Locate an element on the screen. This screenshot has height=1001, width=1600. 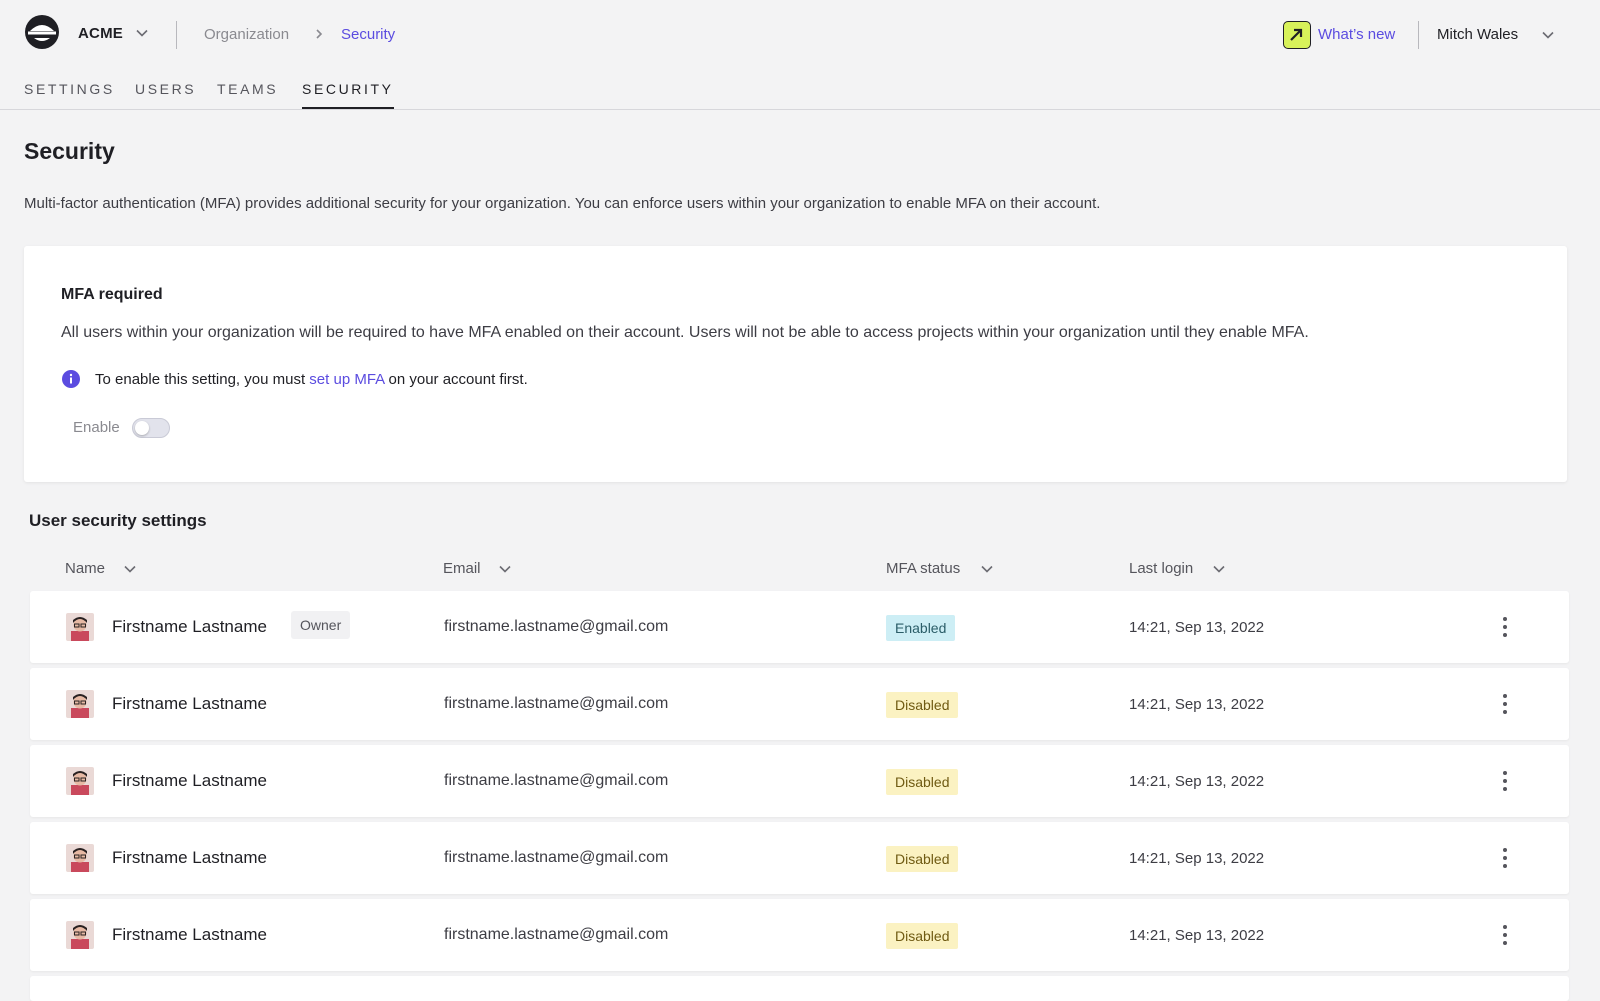
table-row is located at coordinates (799, 988).